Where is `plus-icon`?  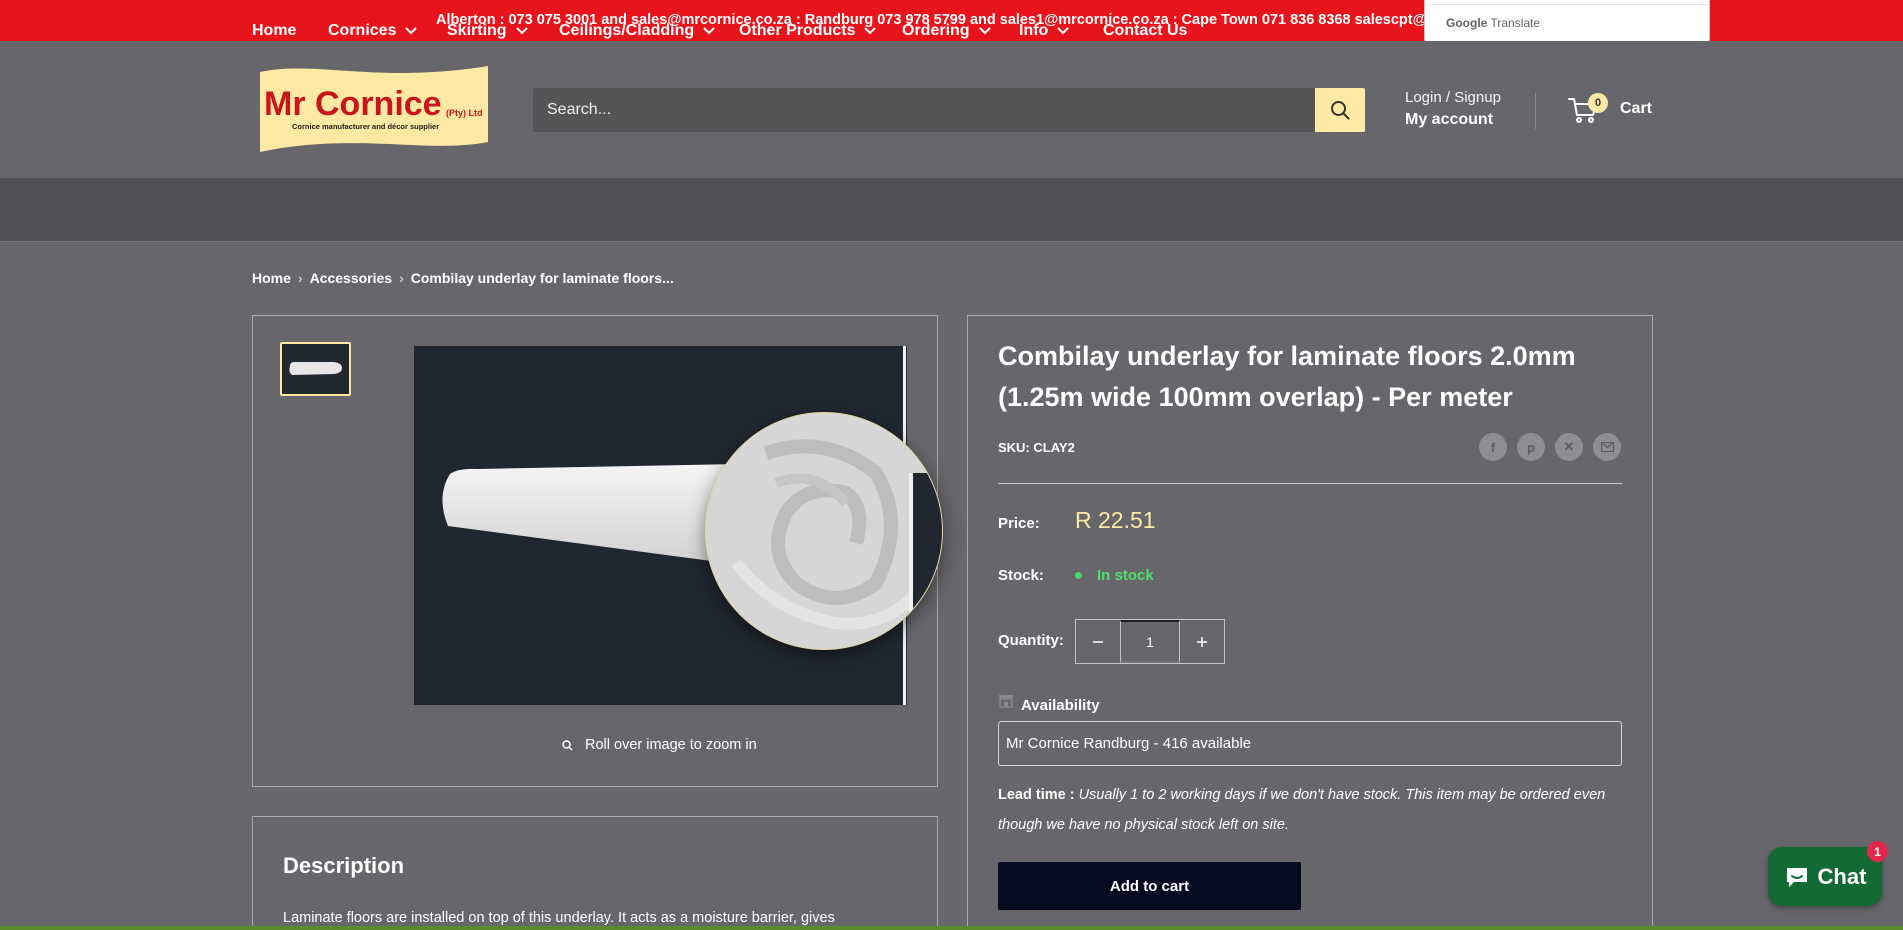 plus-icon is located at coordinates (1202, 641).